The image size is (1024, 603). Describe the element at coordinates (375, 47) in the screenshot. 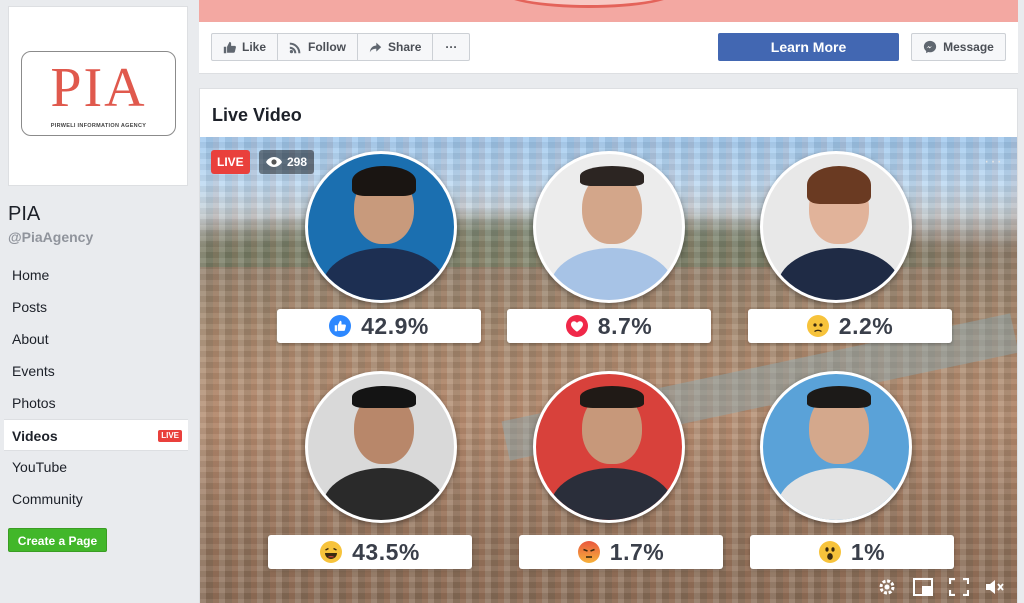

I see `share-arrow-icon` at that location.